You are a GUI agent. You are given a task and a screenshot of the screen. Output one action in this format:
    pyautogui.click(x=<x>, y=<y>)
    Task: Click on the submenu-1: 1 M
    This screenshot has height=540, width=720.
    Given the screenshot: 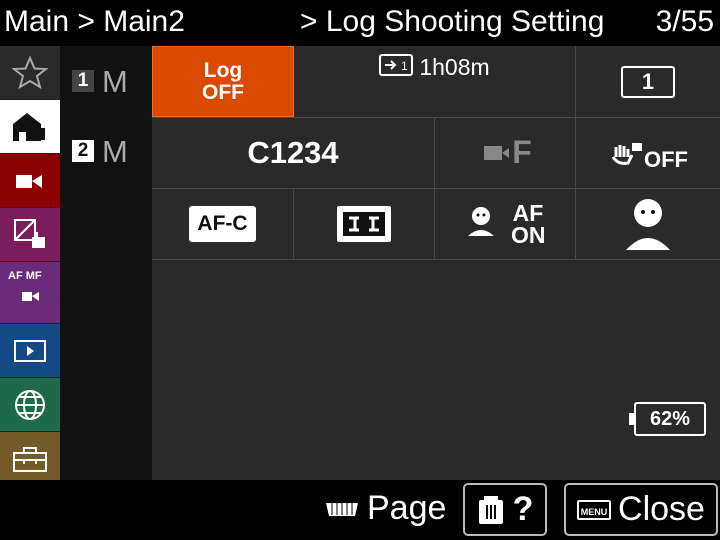 What is the action you would take?
    pyautogui.click(x=106, y=81)
    